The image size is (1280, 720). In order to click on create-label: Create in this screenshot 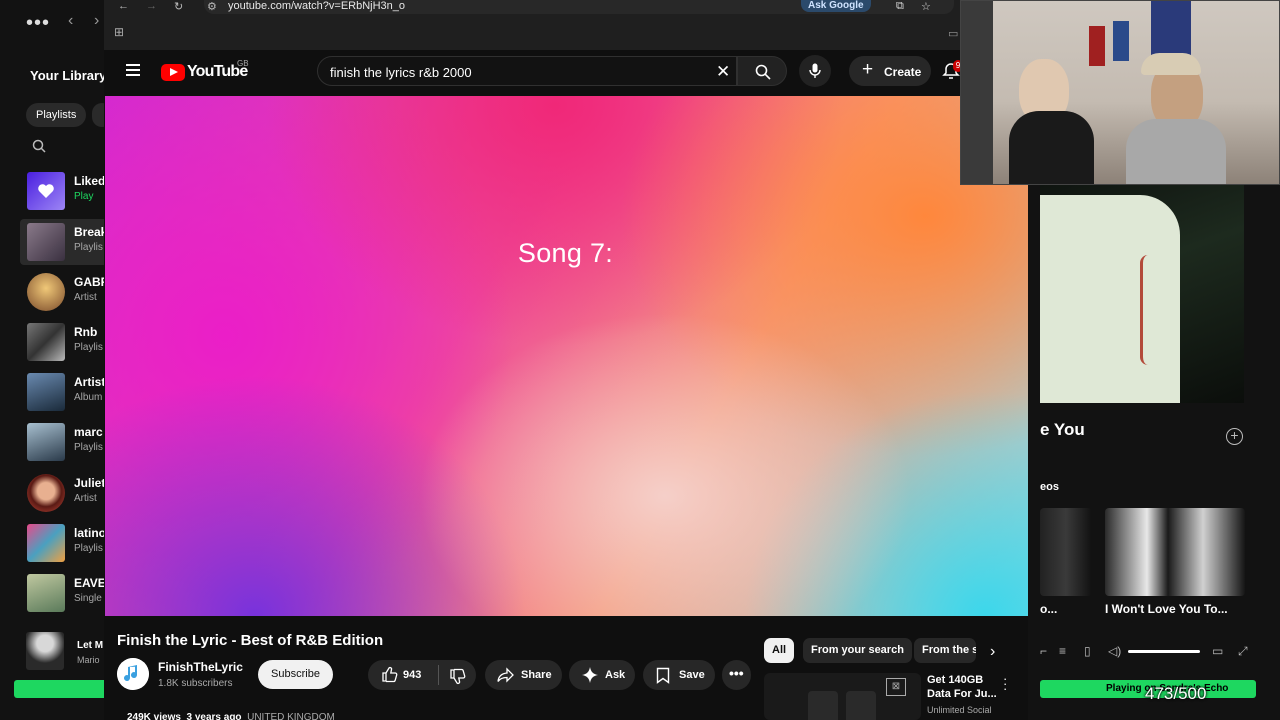, I will do `click(902, 72)`.